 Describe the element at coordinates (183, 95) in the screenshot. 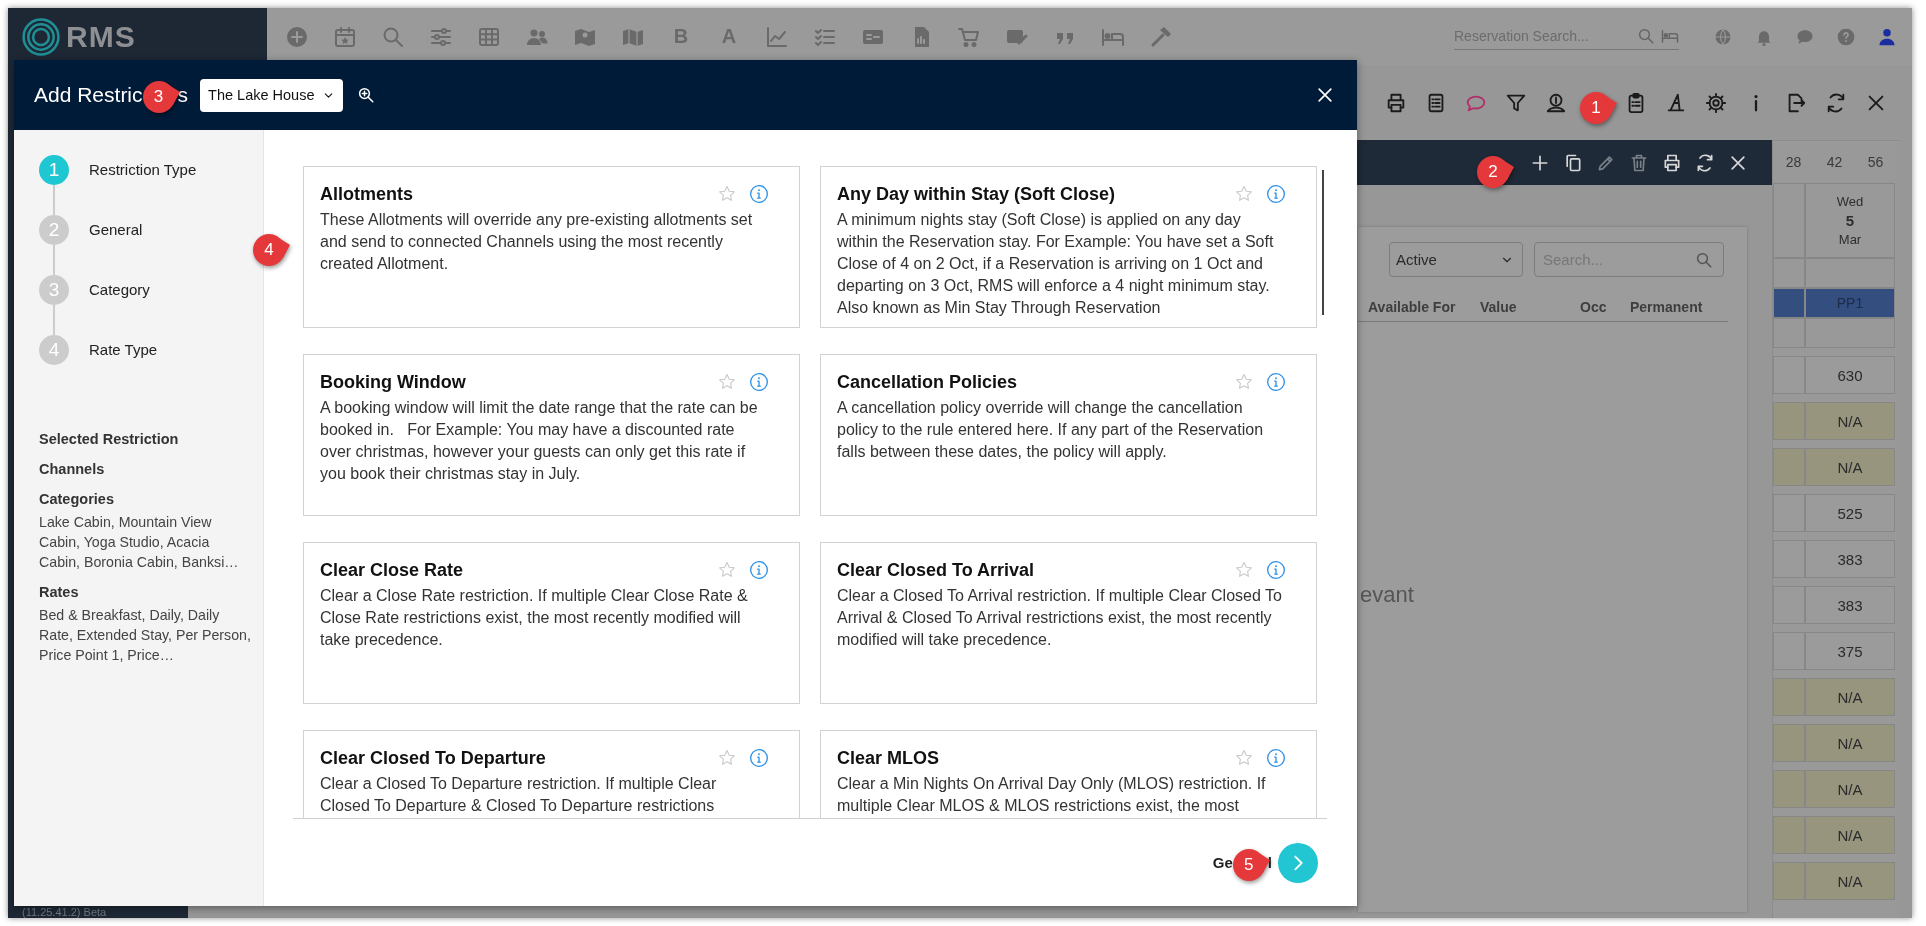

I see `dialog-title-end: s` at that location.